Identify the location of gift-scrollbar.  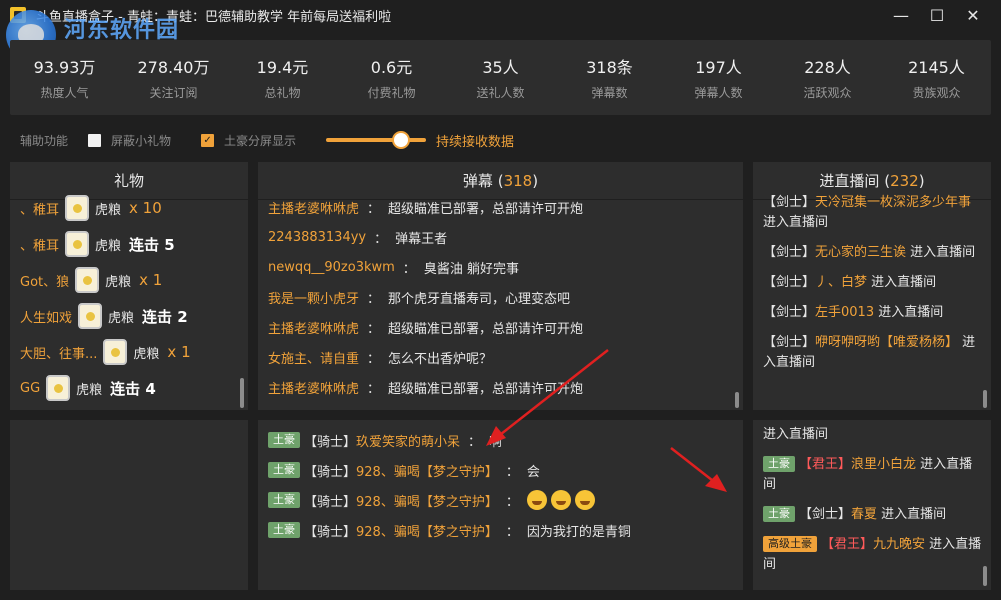
(242, 393).